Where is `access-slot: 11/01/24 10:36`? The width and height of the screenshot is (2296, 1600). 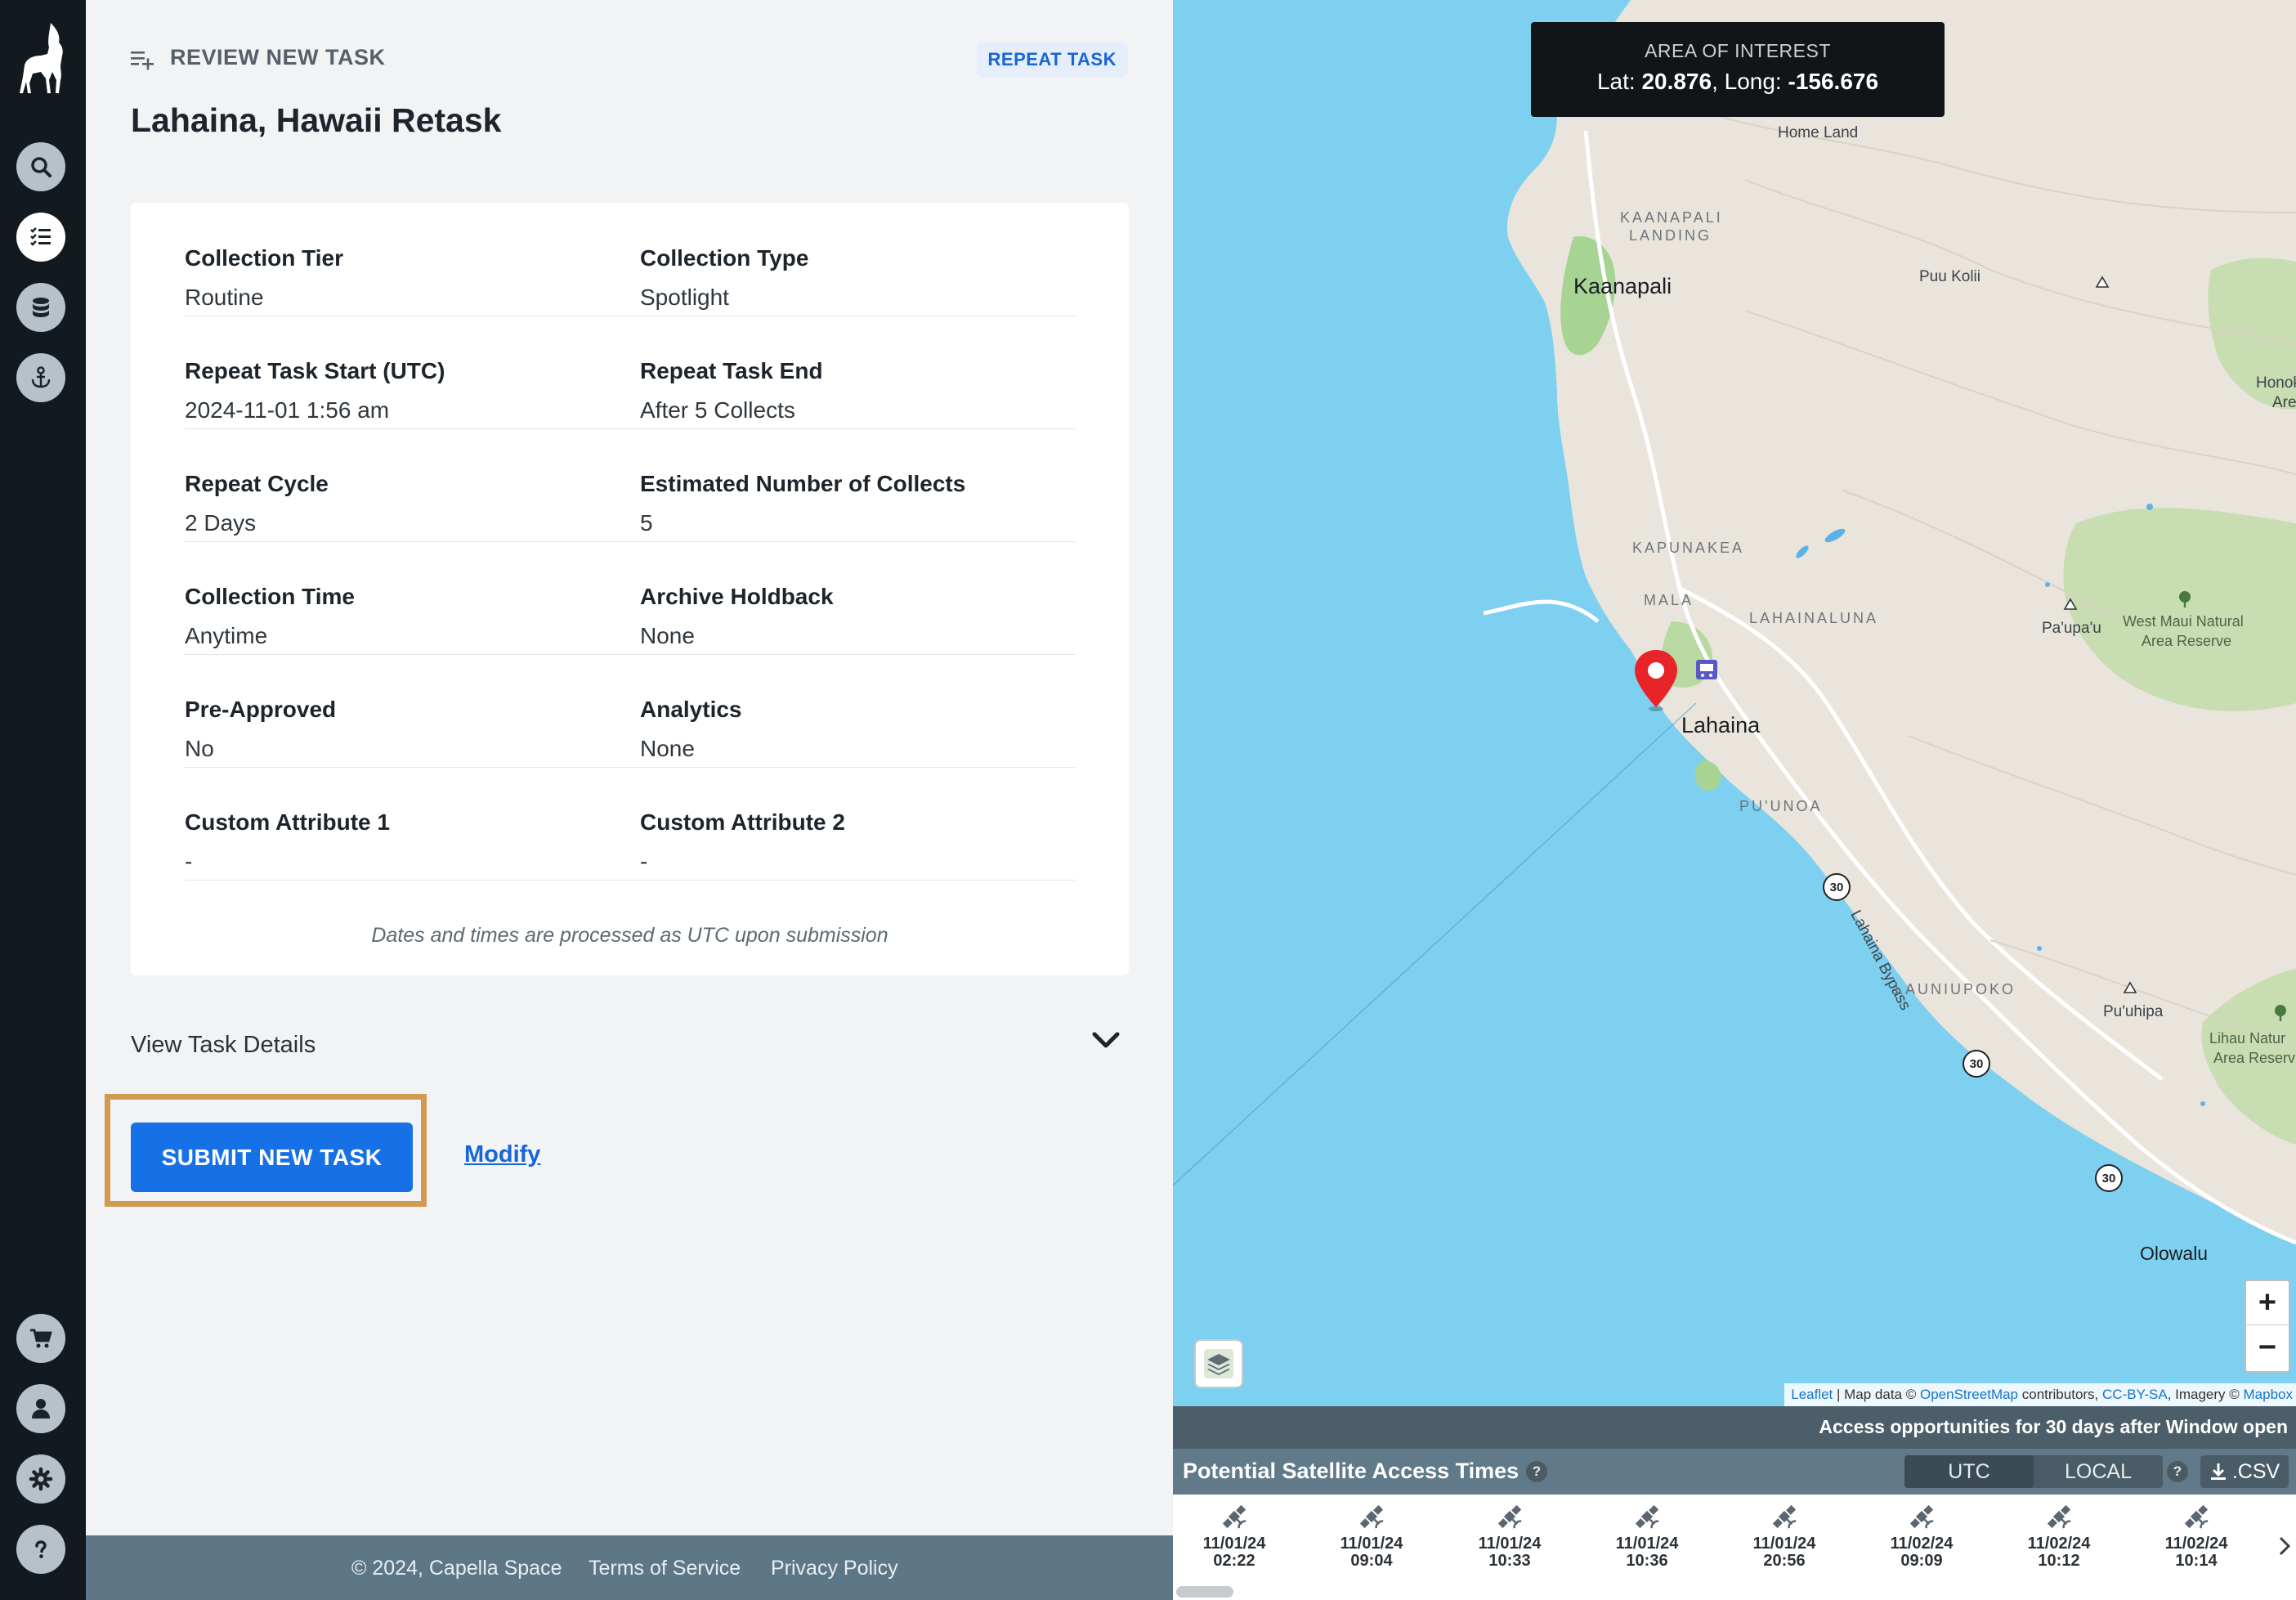
access-slot: 11/01/24 10:36 is located at coordinates (1647, 1532).